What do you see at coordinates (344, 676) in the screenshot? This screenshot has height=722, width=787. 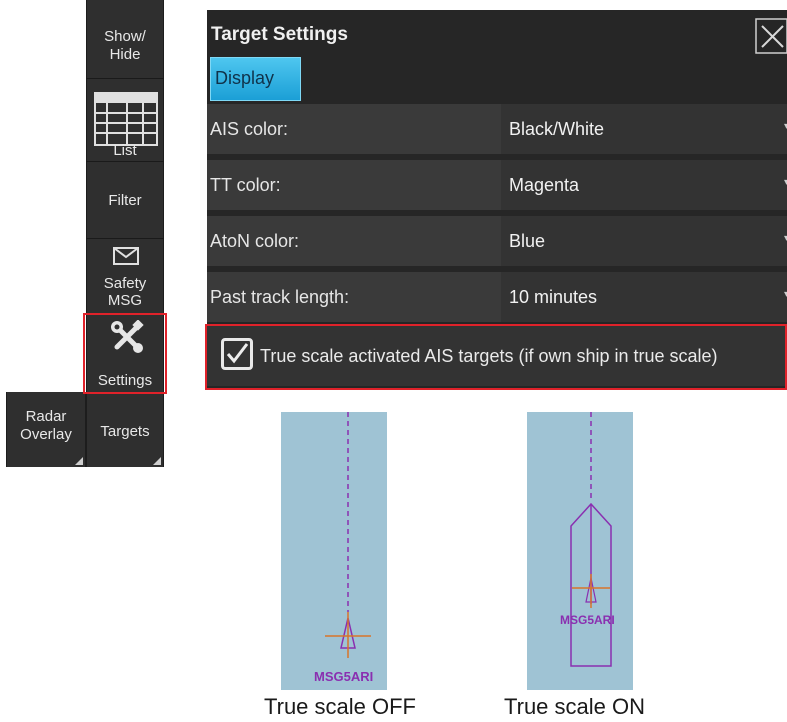 I see `target-label-off: MSG5ARI` at bounding box center [344, 676].